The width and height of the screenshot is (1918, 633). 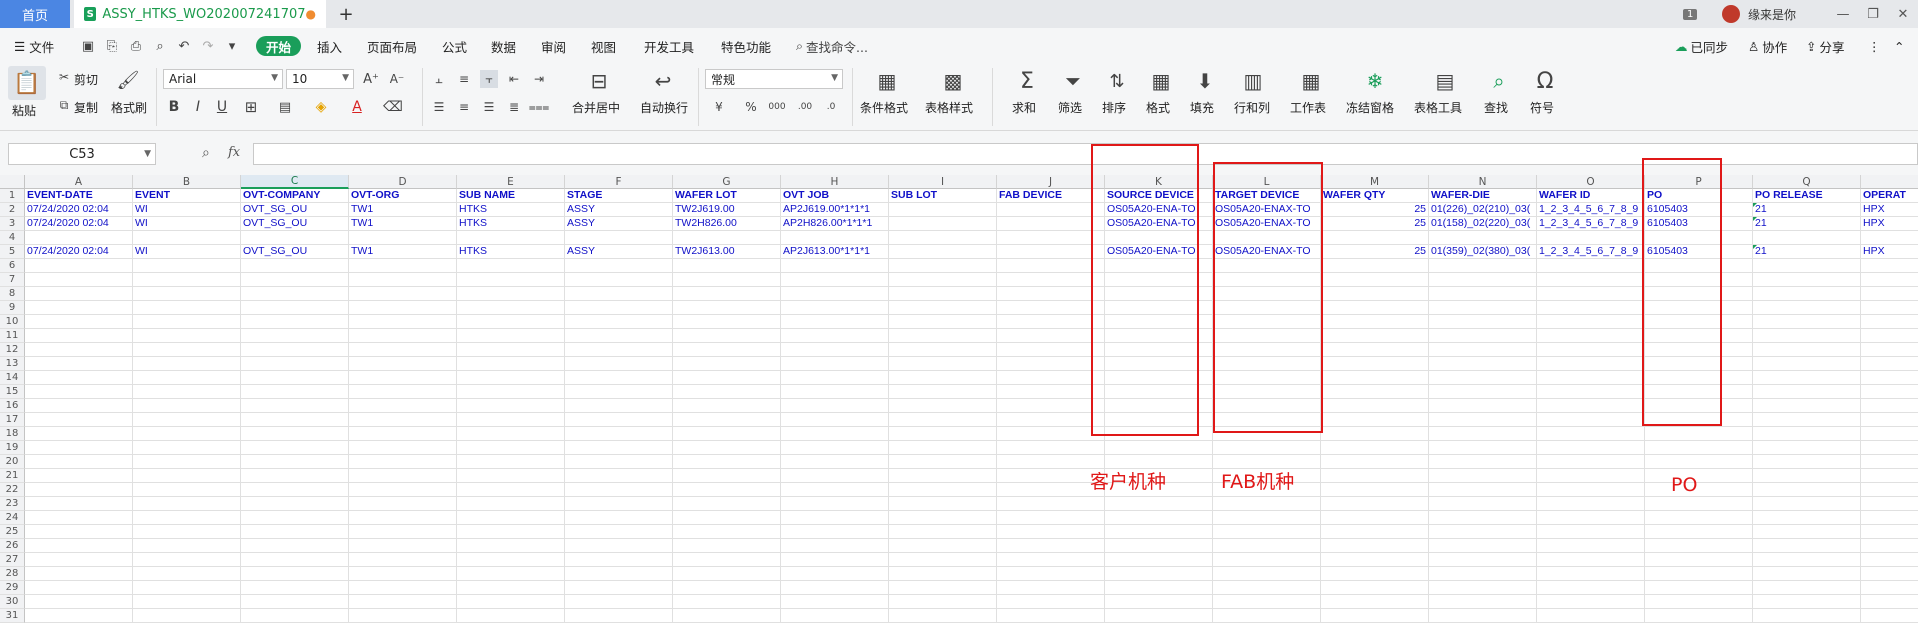 What do you see at coordinates (88, 46) in the screenshot?
I see `save-icon: ▣` at bounding box center [88, 46].